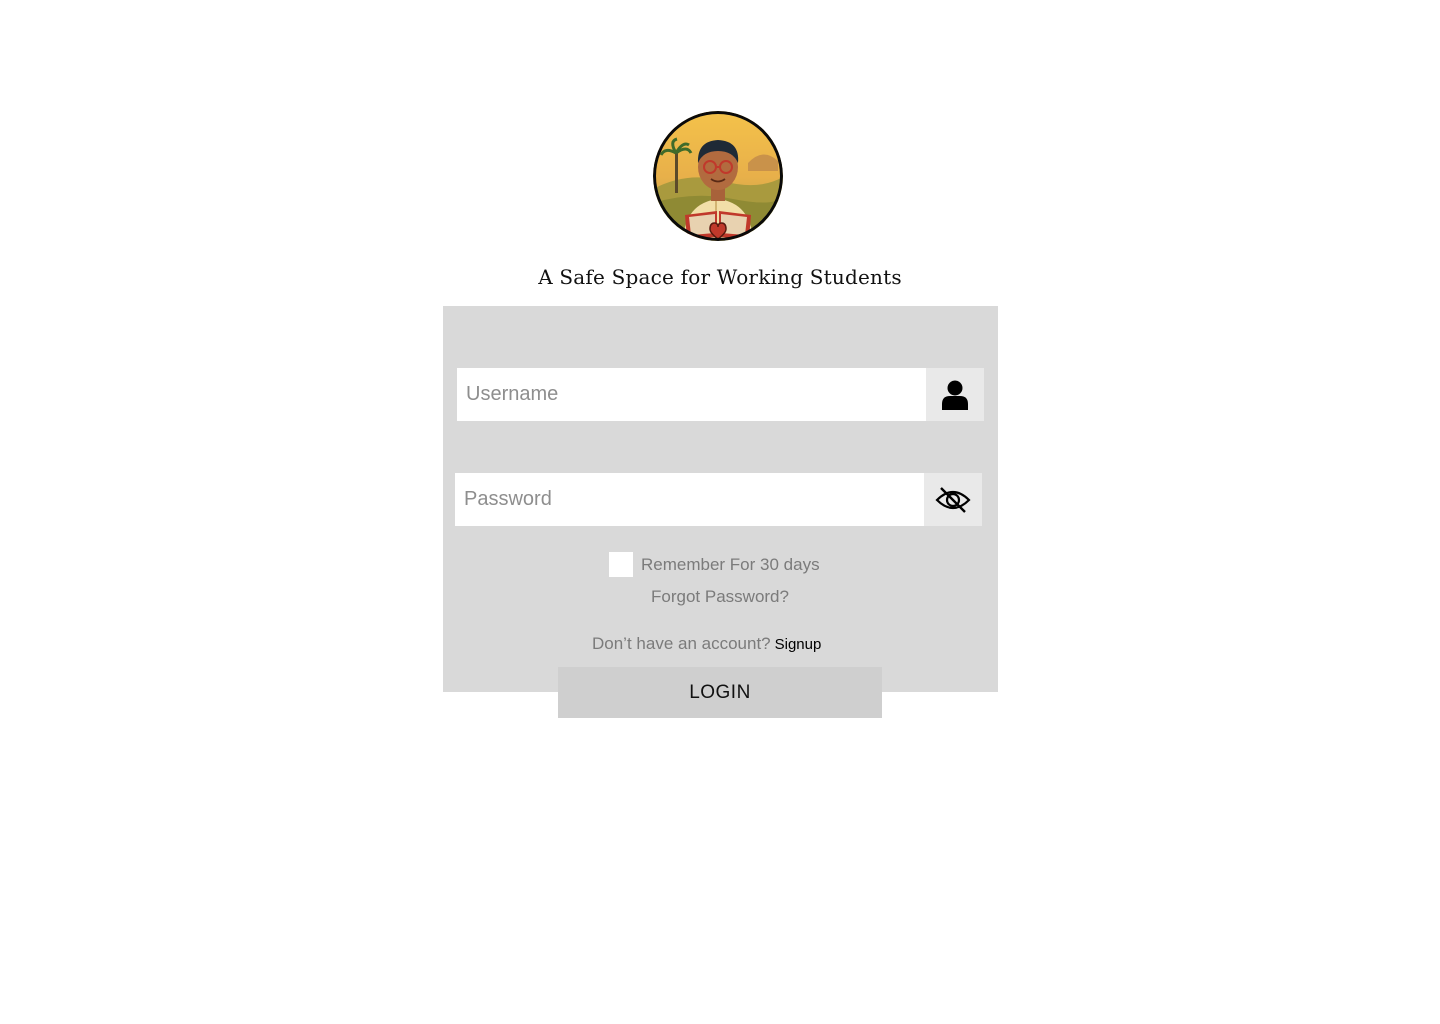 The image size is (1440, 1024). I want to click on student-reading-book-logo-icon, so click(718, 176).